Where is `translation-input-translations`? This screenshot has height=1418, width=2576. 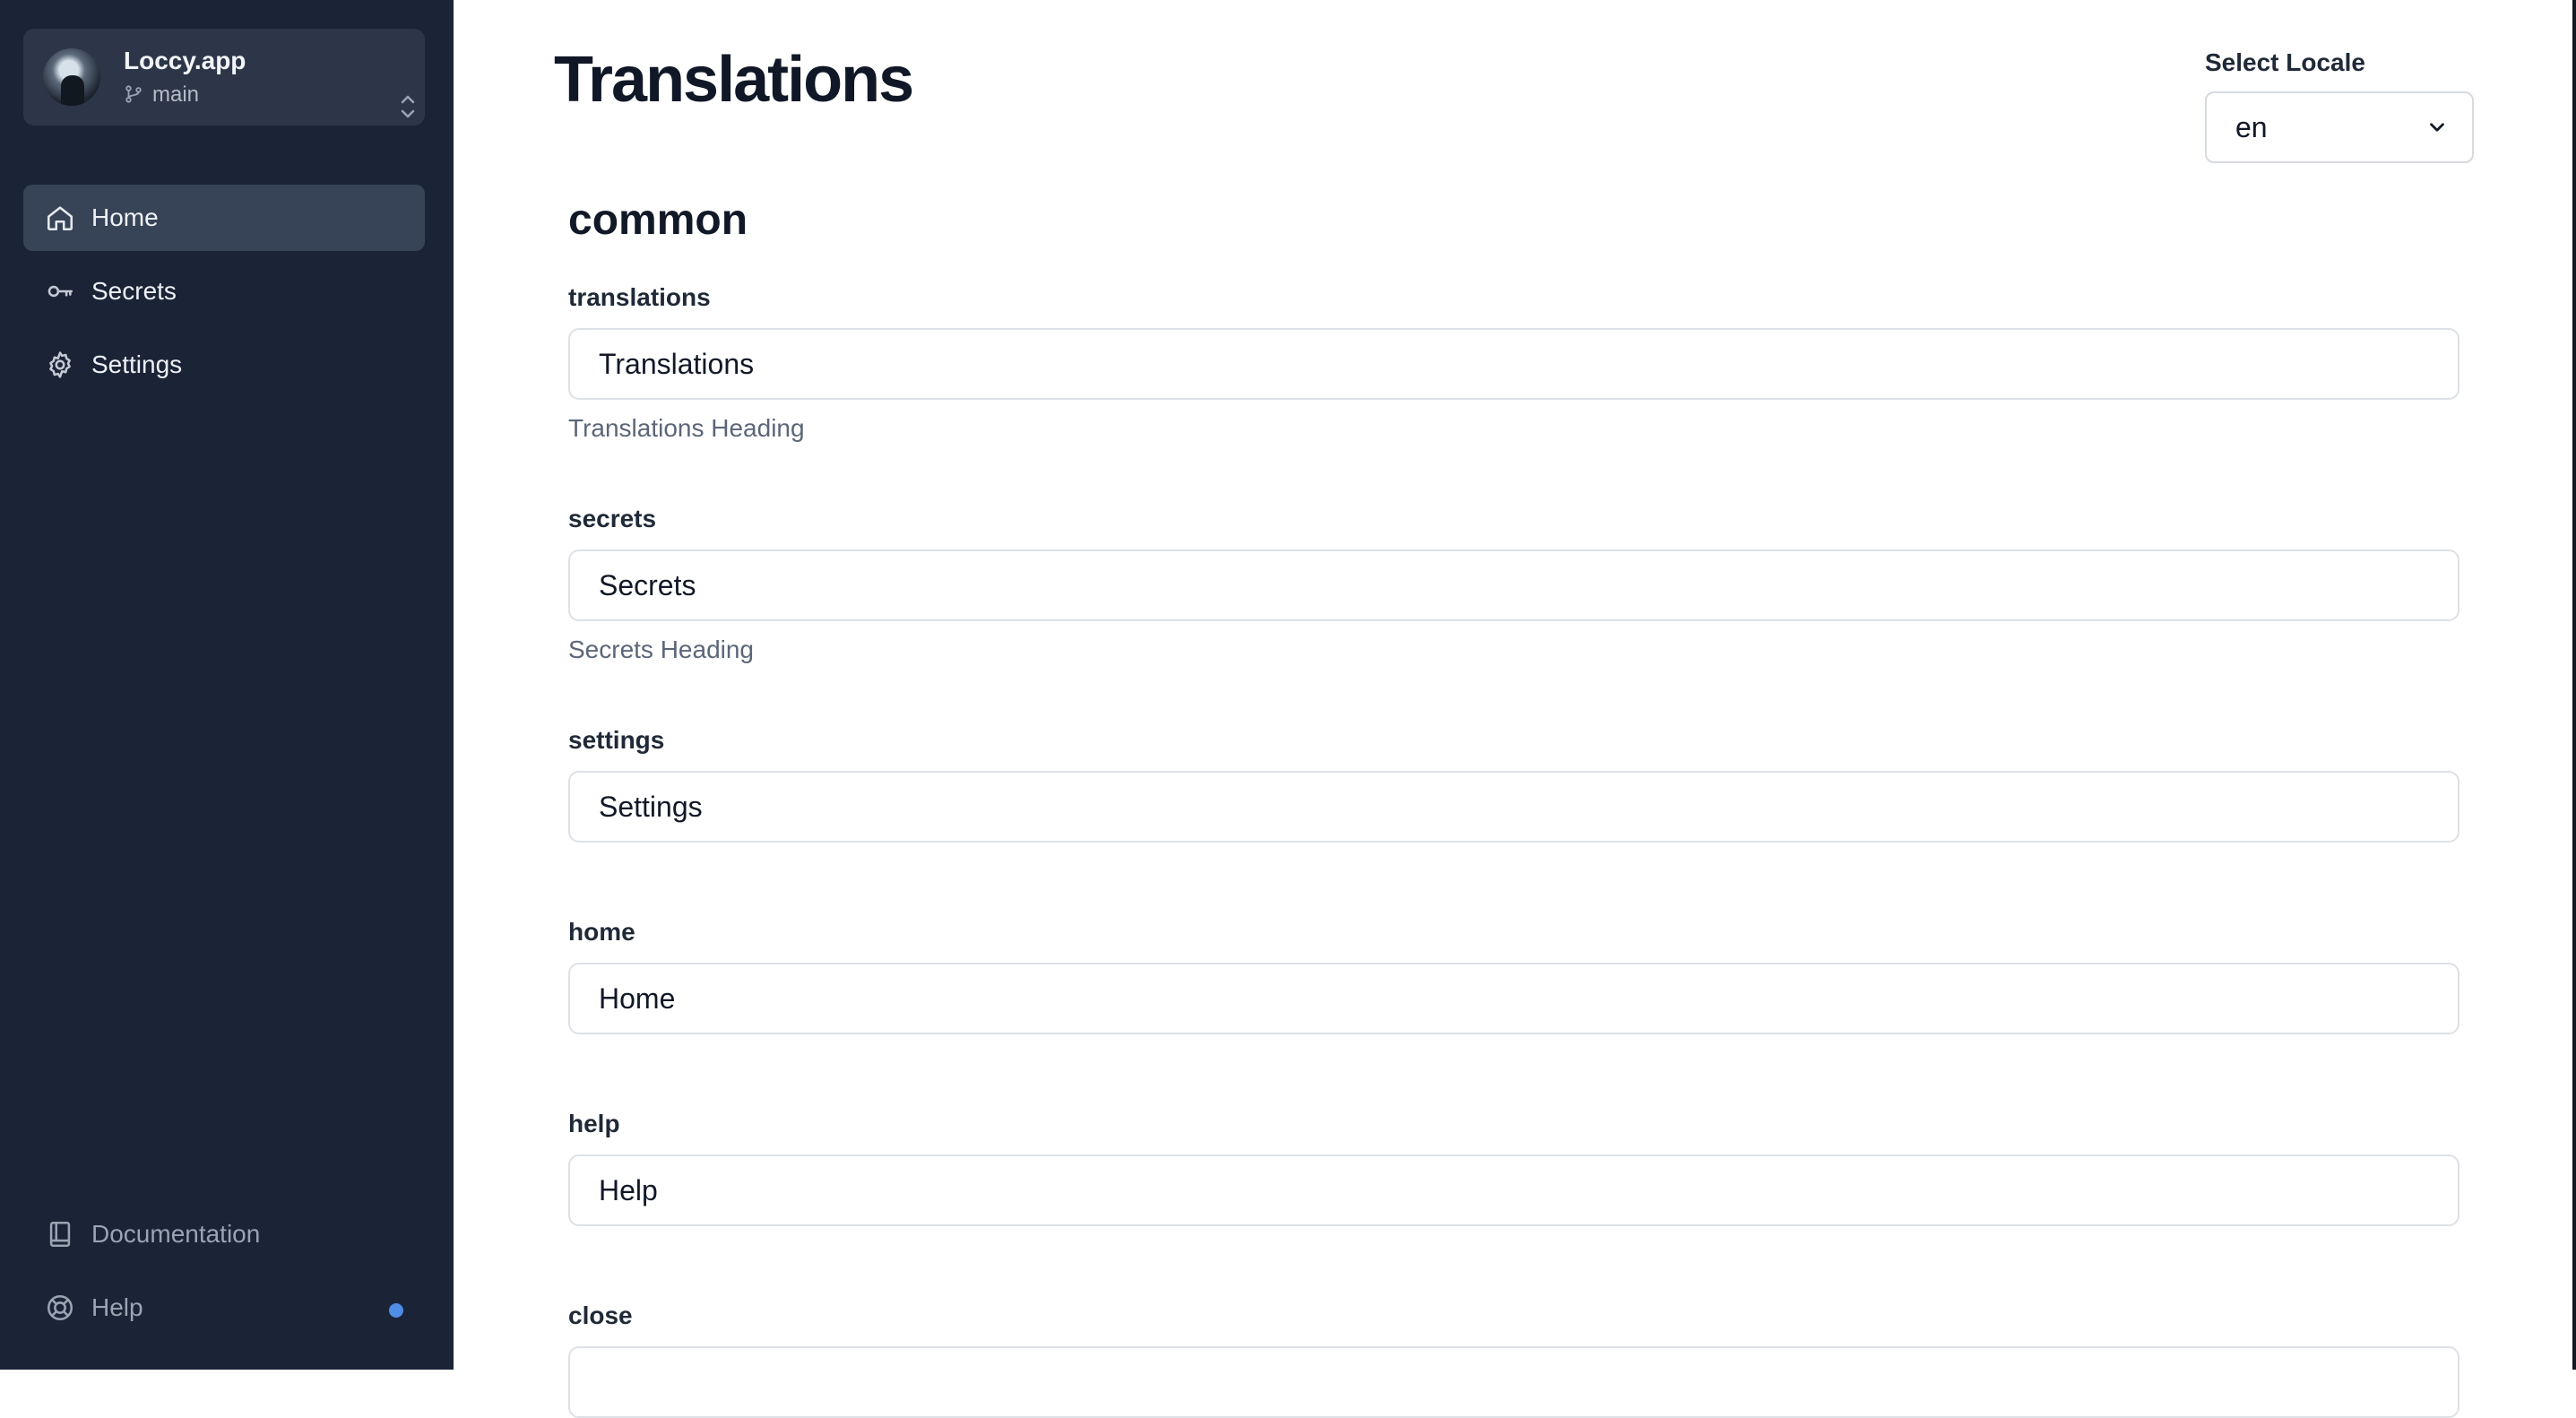
translation-input-translations is located at coordinates (1513, 364).